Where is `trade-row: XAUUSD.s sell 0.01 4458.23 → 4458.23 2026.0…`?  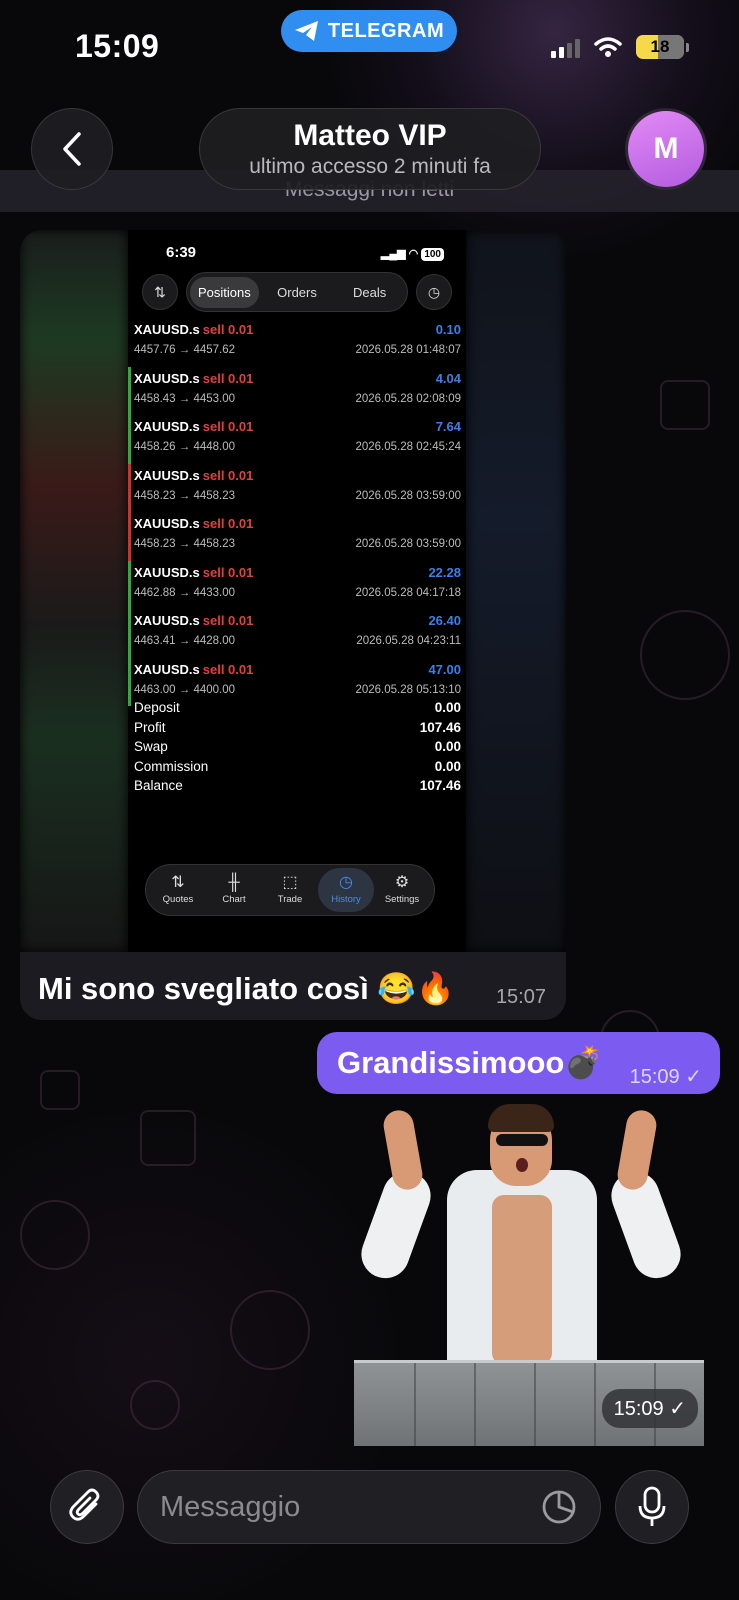 trade-row: XAUUSD.s sell 0.01 4458.23 → 4458.23 2026.0… is located at coordinates (297, 487).